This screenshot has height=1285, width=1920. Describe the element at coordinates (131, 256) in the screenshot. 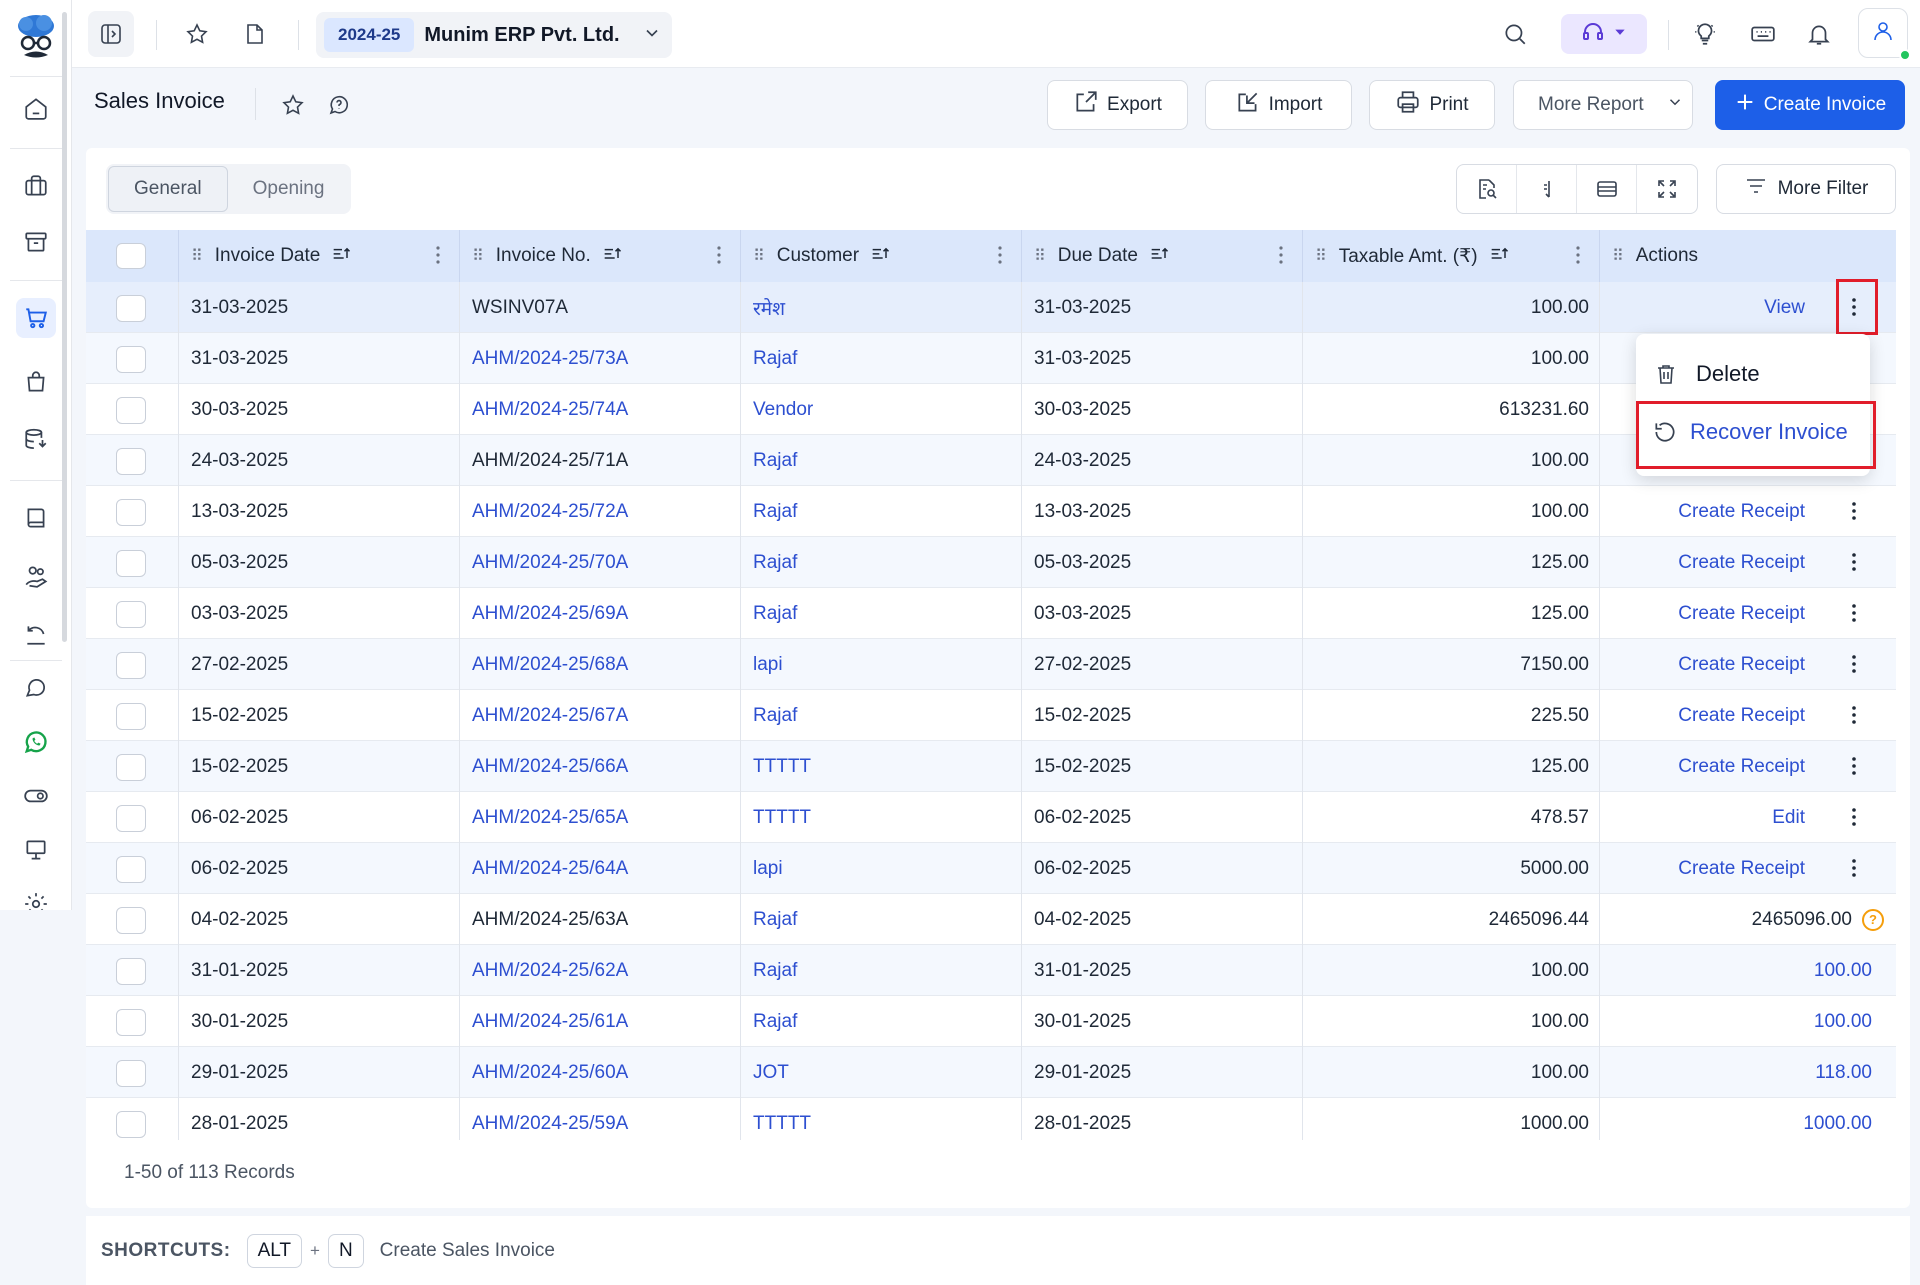

I see `select-all-checkbox` at that location.